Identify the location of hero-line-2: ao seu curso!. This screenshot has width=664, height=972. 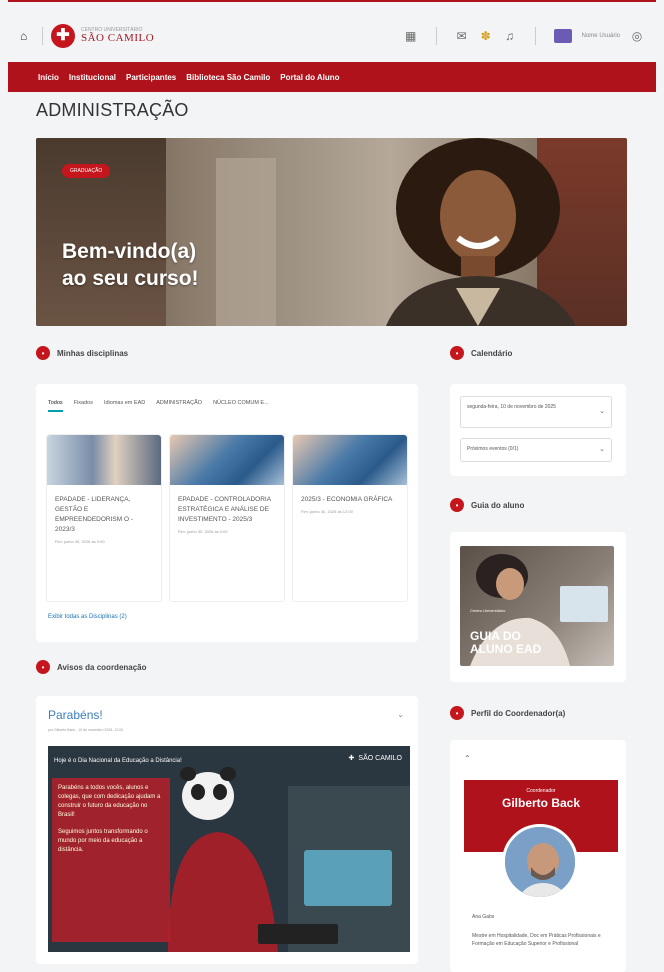
(130, 278).